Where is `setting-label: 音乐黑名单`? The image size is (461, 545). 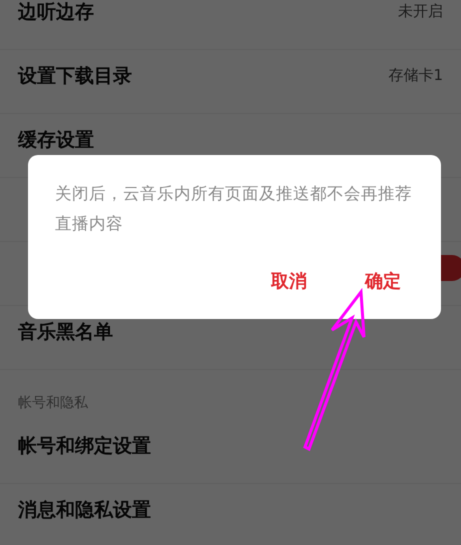 setting-label: 音乐黑名单 is located at coordinates (65, 332).